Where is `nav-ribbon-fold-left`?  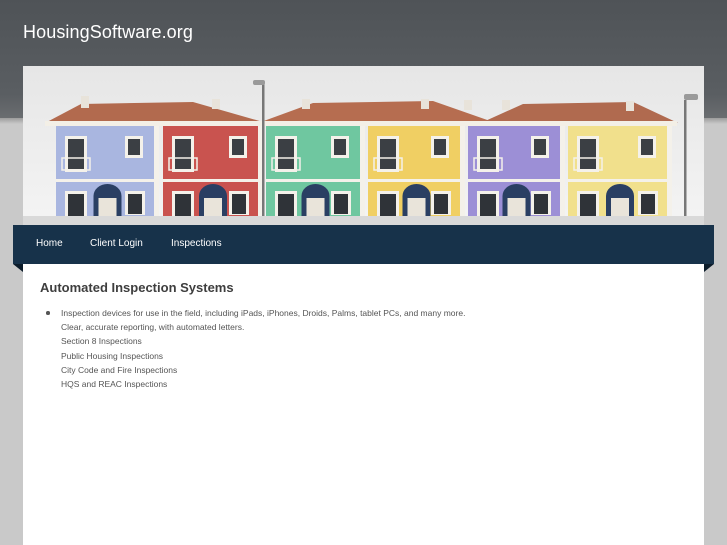
nav-ribbon-fold-left is located at coordinates (18, 268).